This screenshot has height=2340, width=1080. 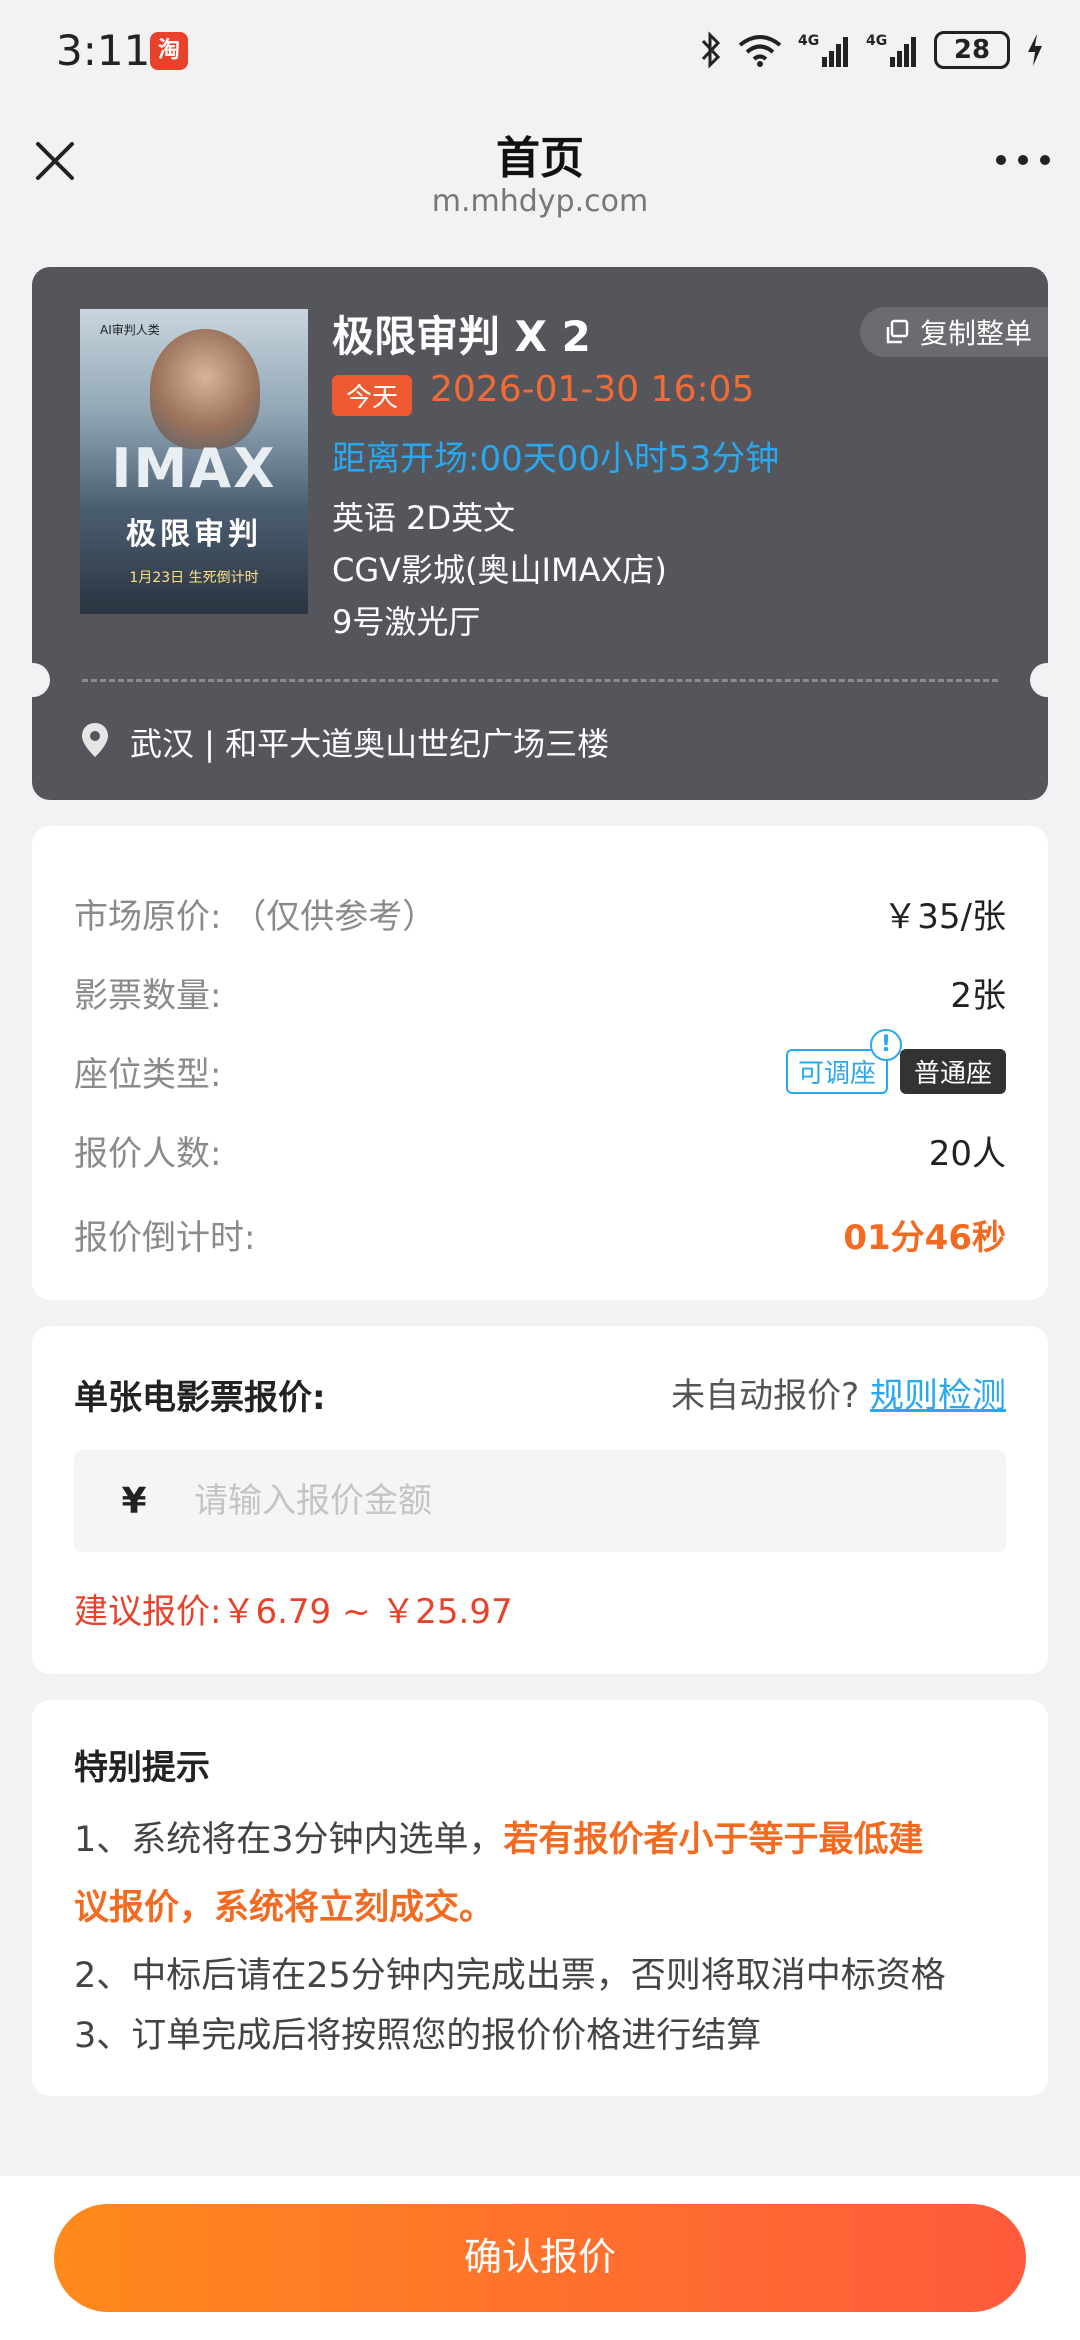 I want to click on auto-quote-hint: 未自动报价?, so click(x=765, y=1396).